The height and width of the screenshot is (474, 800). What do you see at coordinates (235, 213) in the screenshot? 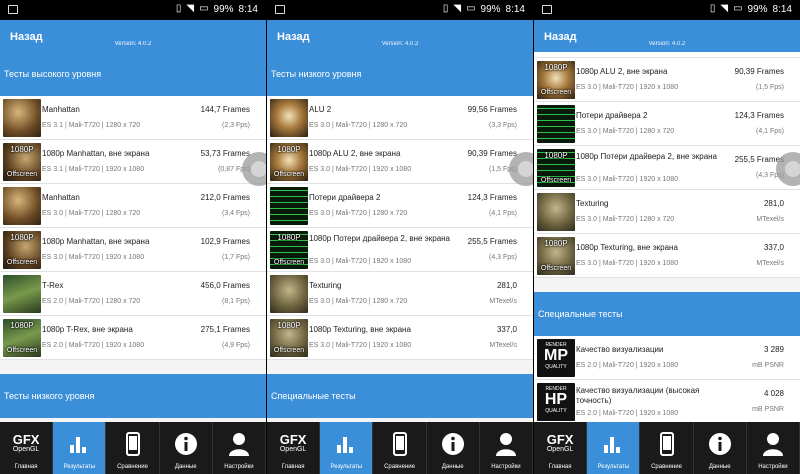
I see `score-secondary: (3,4 Fps)` at bounding box center [235, 213].